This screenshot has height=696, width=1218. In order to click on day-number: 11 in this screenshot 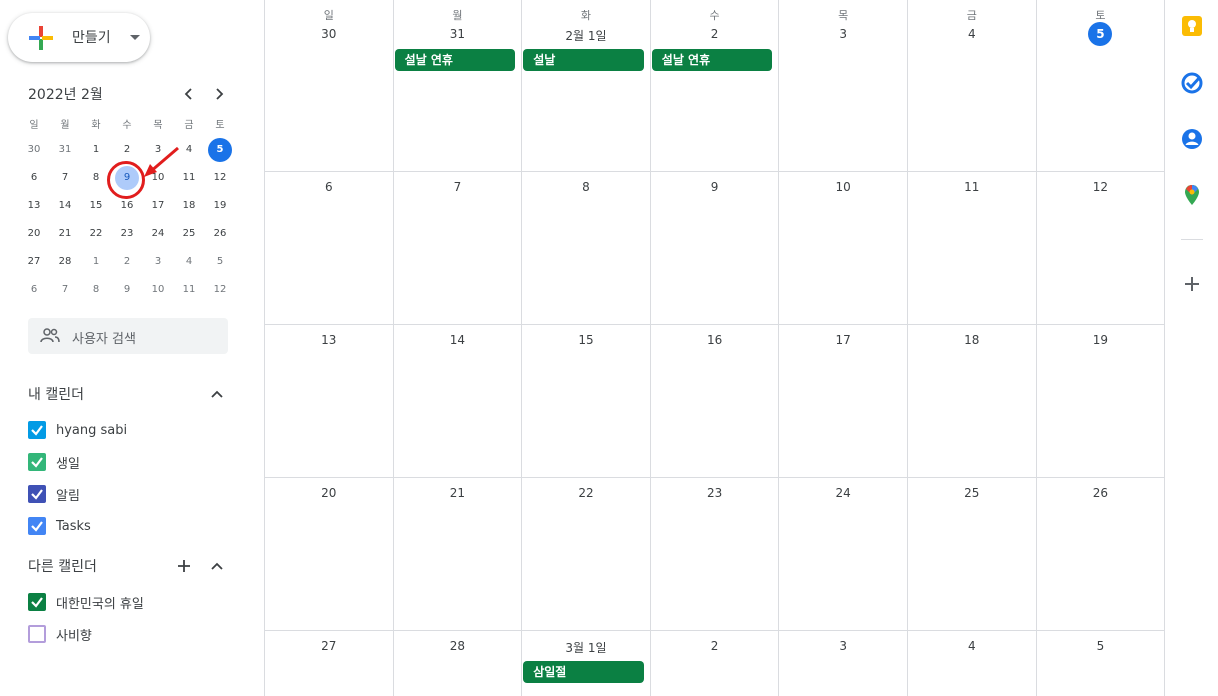, I will do `click(971, 187)`.